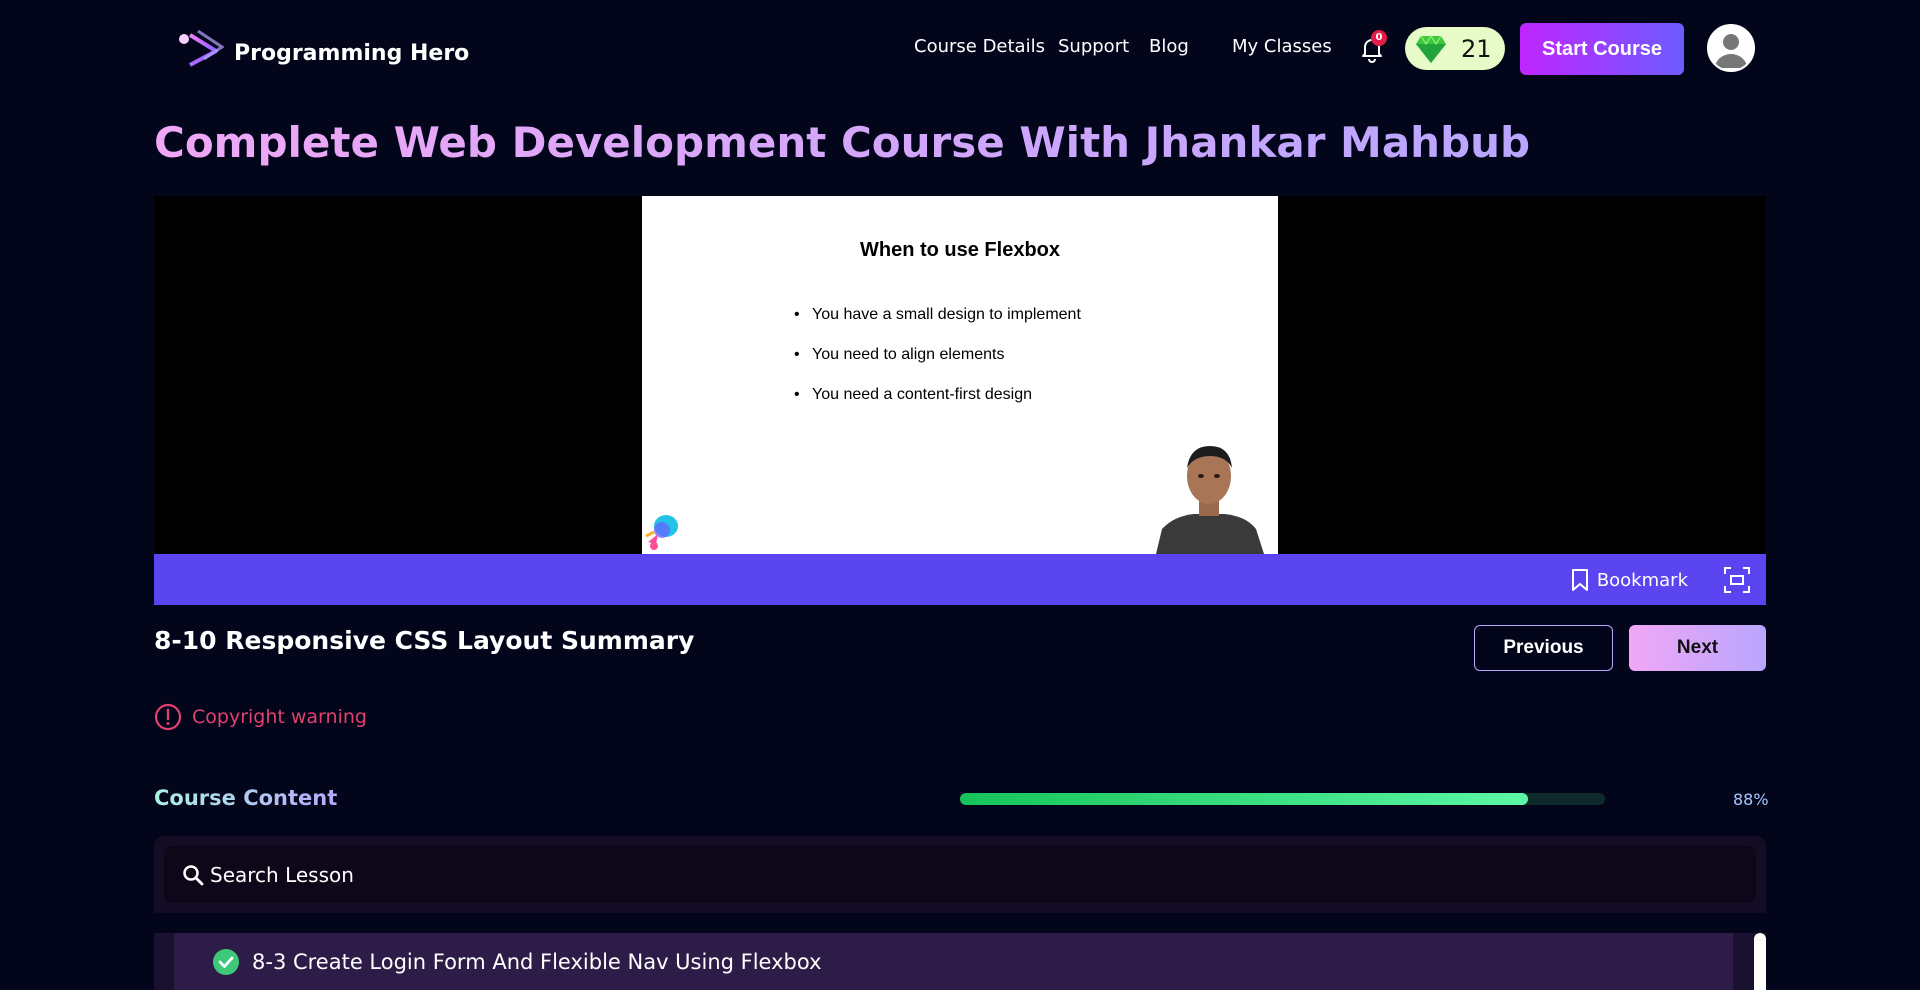  Describe the element at coordinates (201, 54) in the screenshot. I see `logo-icon` at that location.